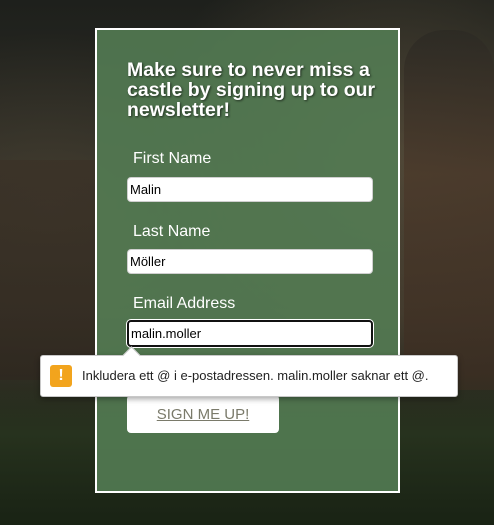  Describe the element at coordinates (172, 231) in the screenshot. I see `last-name-label: Last Name` at that location.